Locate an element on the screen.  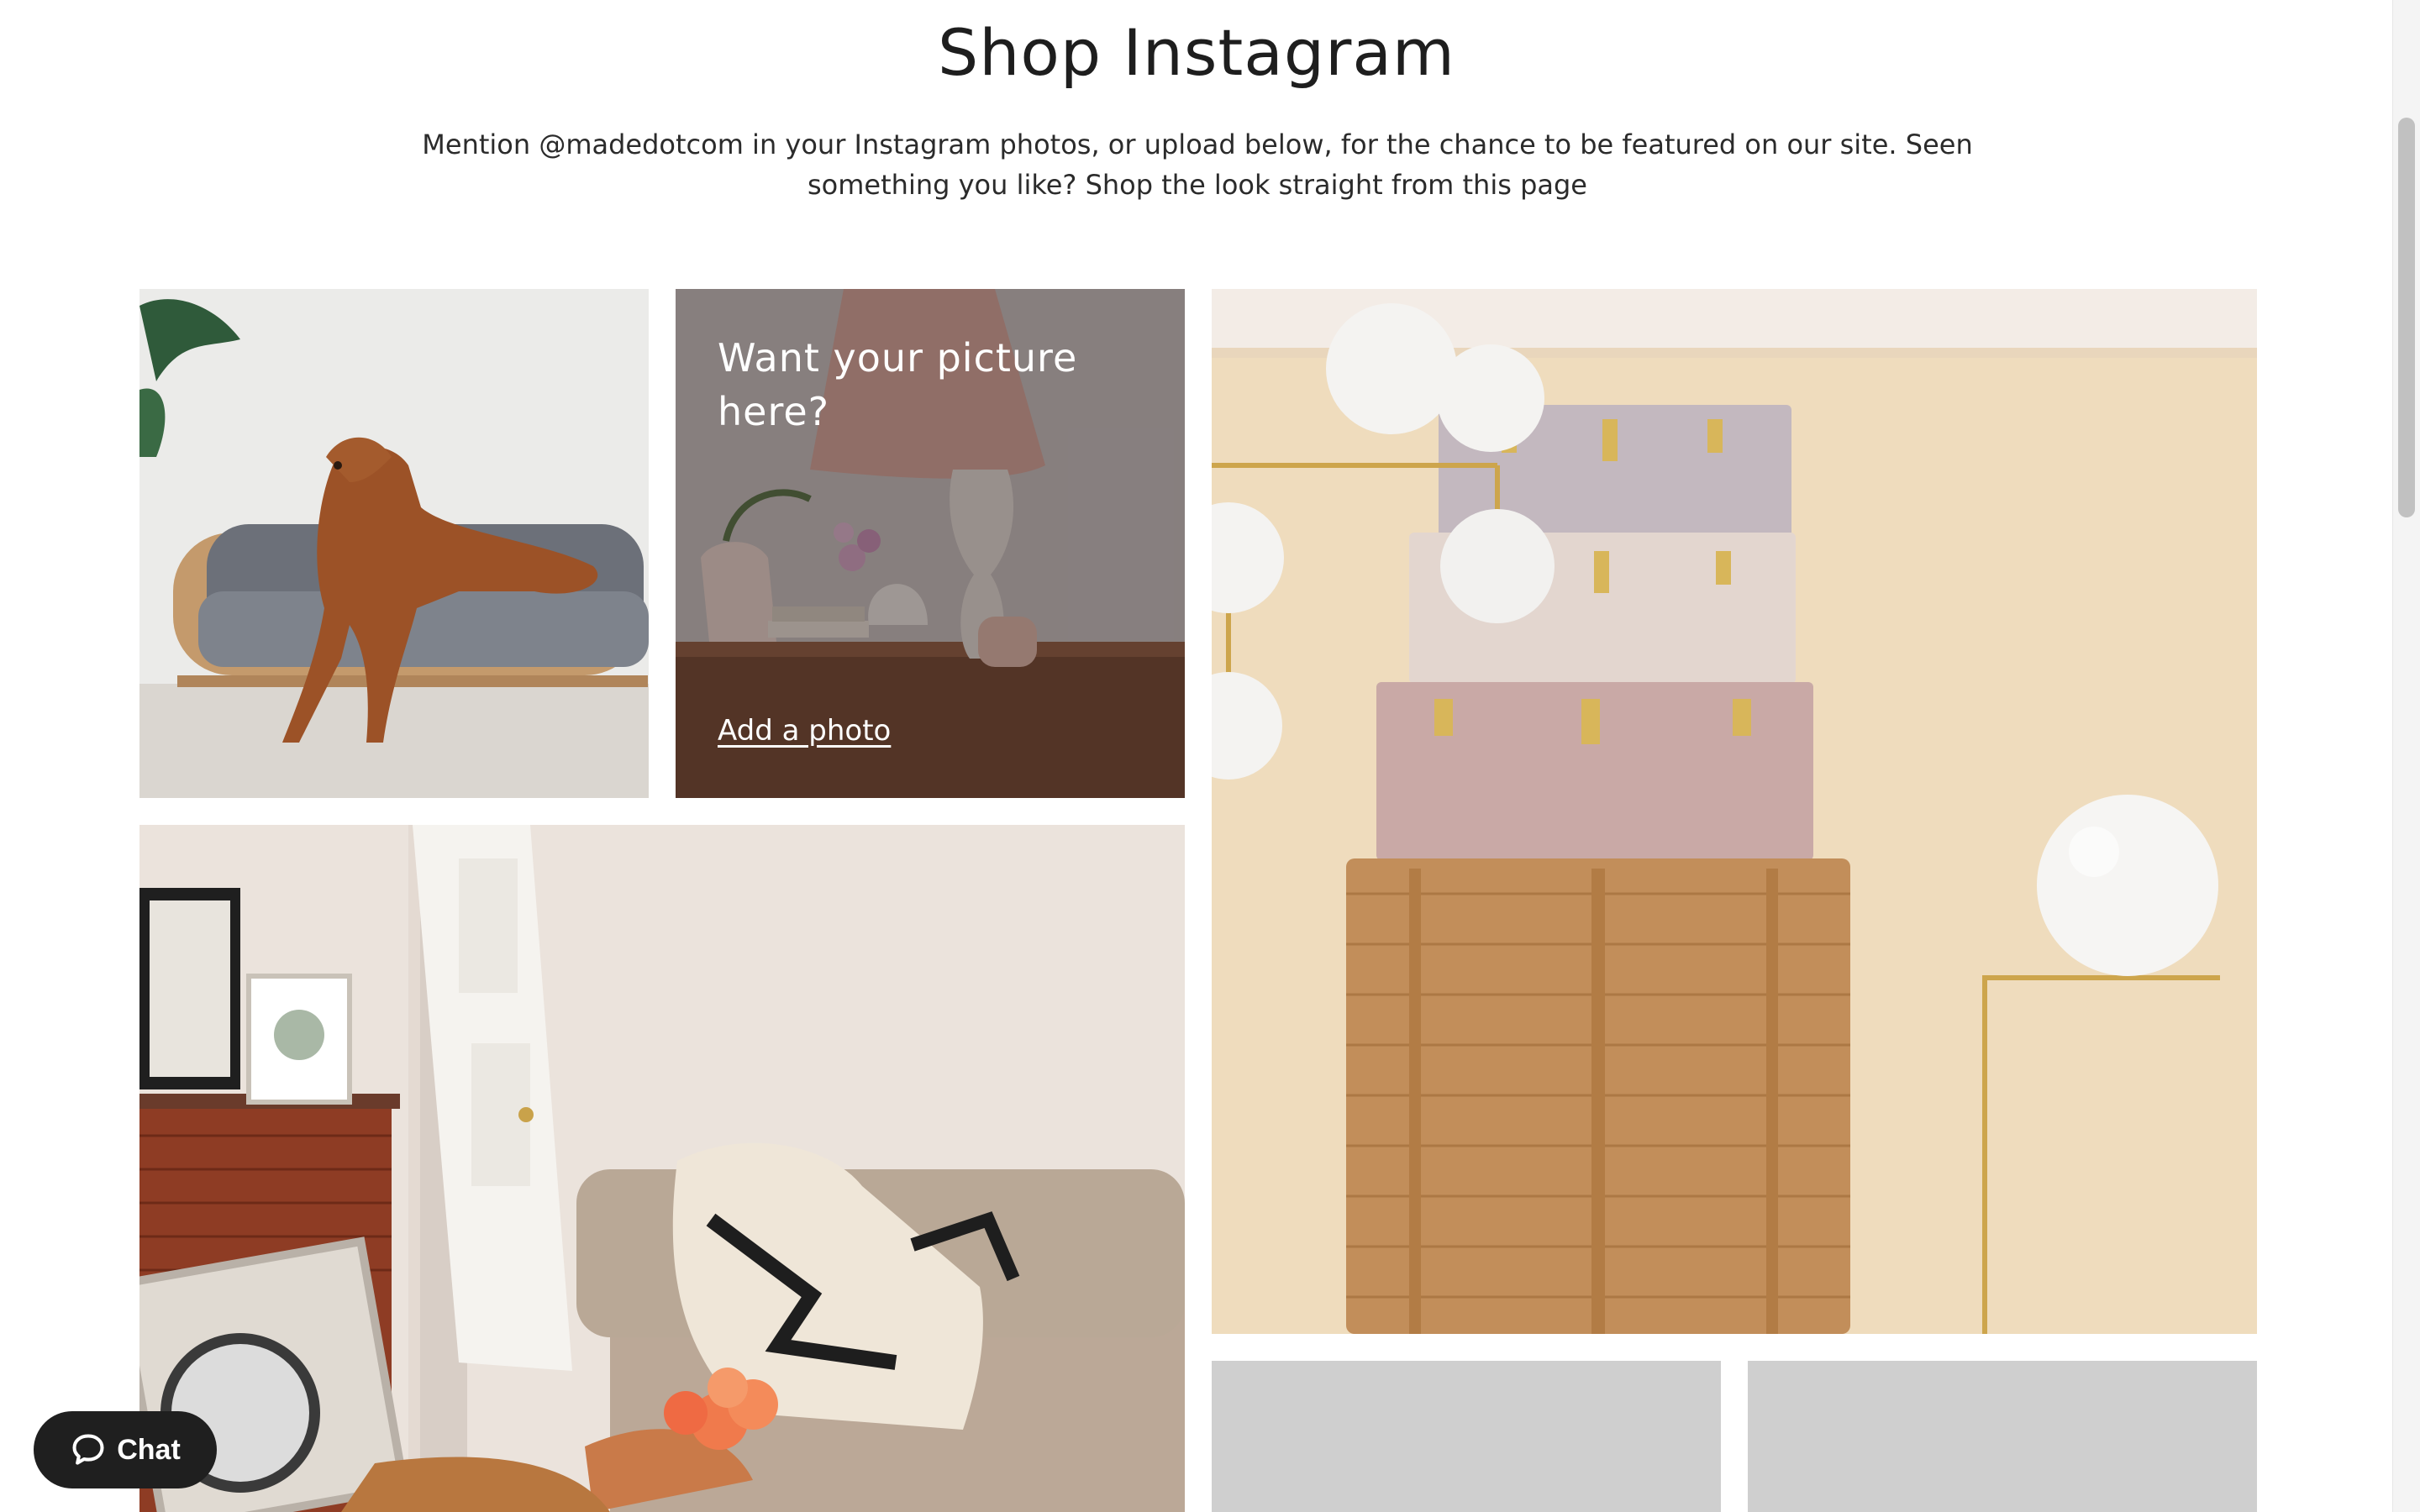
gallery-photo-dog-bed is located at coordinates (394, 543).